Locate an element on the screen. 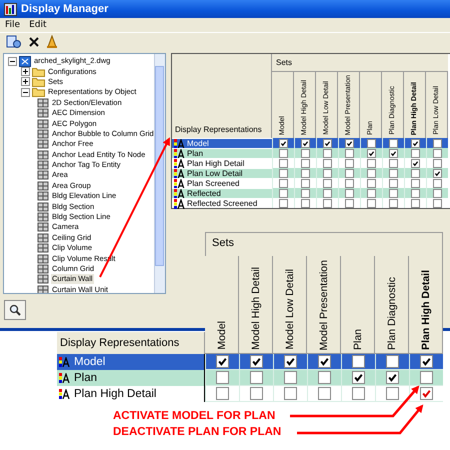 This screenshot has height=450, width=450. column-header: Model Presentation is located at coordinates (324, 305).